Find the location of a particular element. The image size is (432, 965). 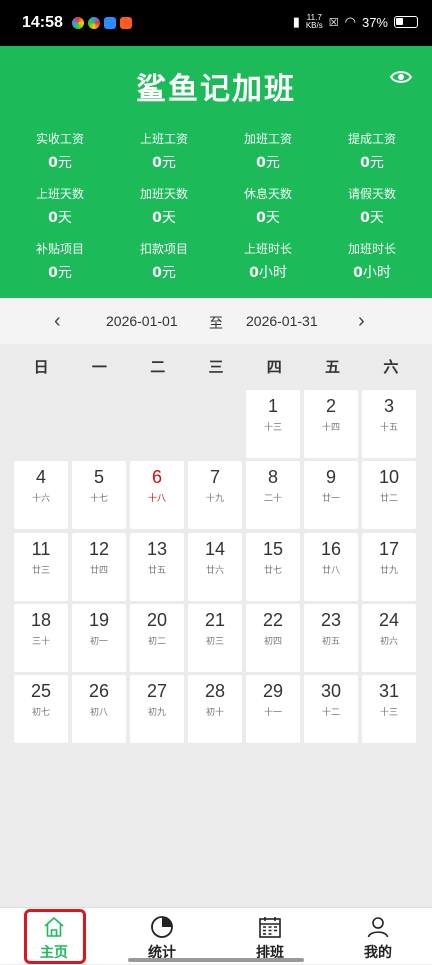

calendar-day: 9 廿一 is located at coordinates (331, 495).